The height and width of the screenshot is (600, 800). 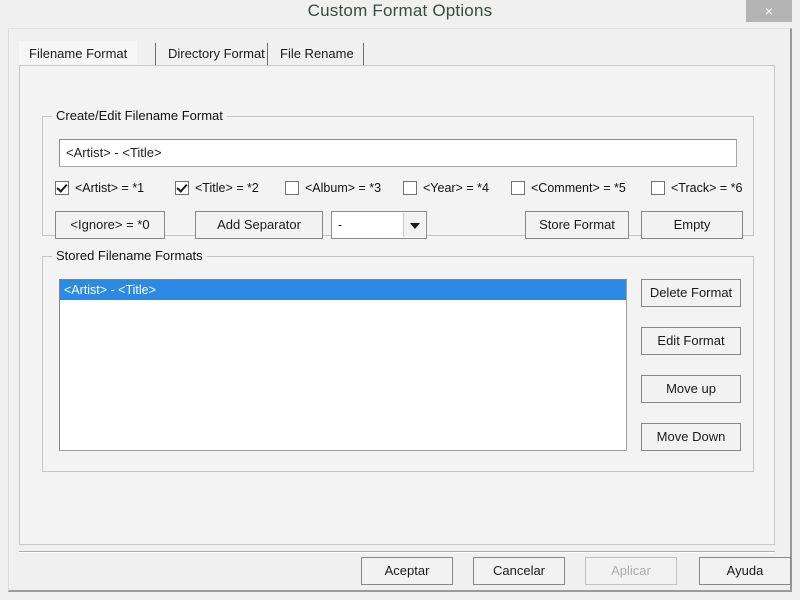 I want to click on checkbox-year-label: <Year> = *4, so click(x=456, y=188).